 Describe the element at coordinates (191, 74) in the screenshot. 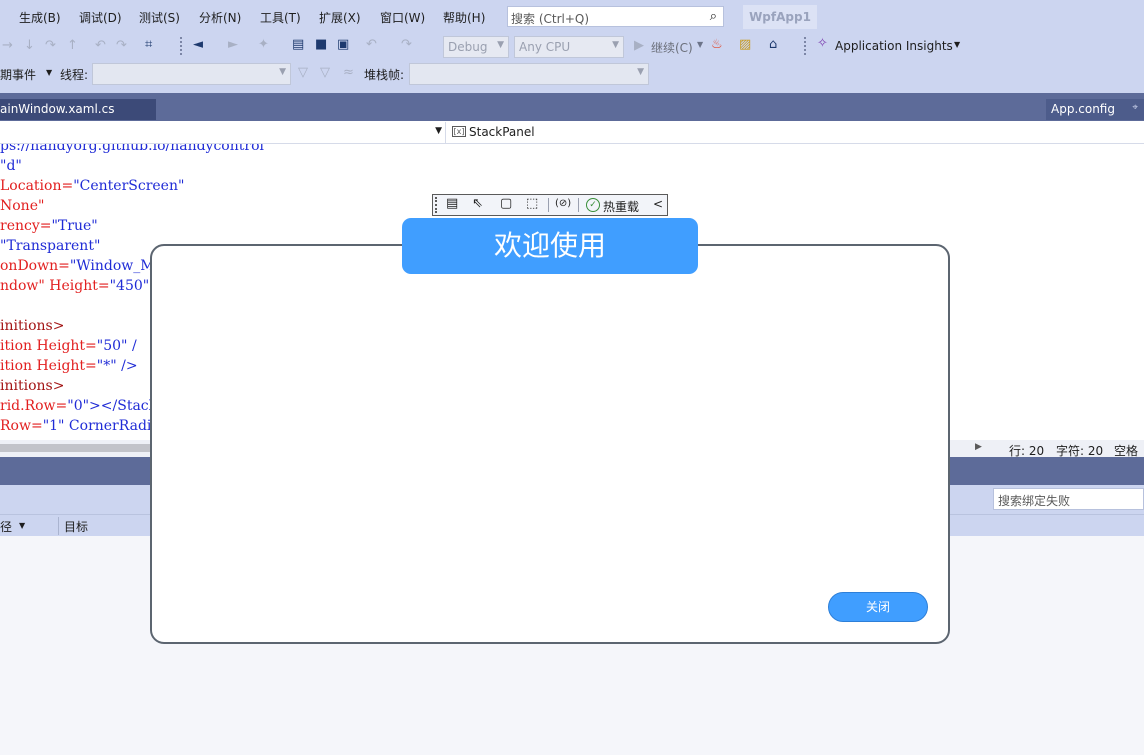

I see `thread-combo: ▼` at that location.